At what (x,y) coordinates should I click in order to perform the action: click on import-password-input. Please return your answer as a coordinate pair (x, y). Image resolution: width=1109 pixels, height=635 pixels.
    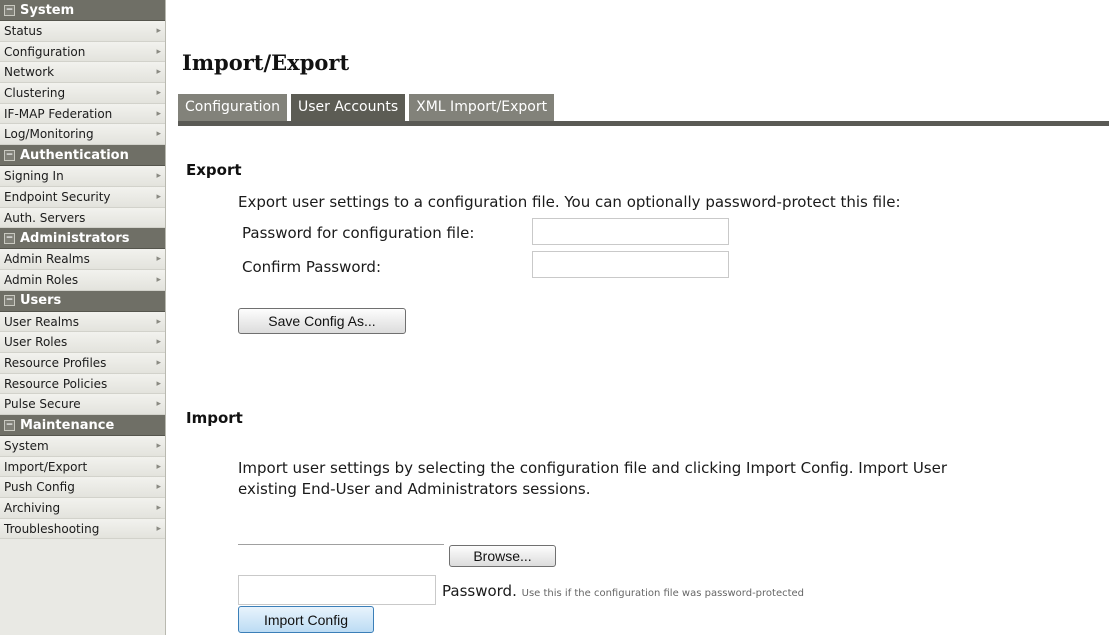
    Looking at the image, I should click on (337, 590).